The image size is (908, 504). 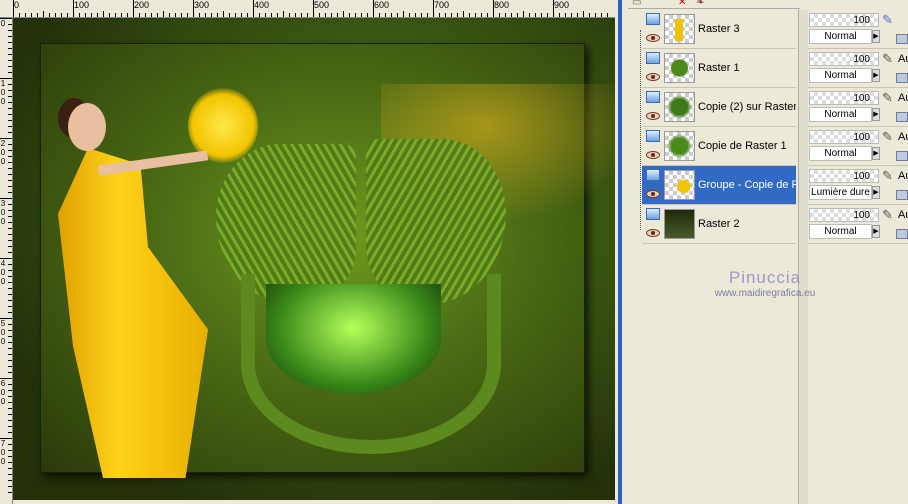 I want to click on ruler-label: 600, so click(x=3, y=392).